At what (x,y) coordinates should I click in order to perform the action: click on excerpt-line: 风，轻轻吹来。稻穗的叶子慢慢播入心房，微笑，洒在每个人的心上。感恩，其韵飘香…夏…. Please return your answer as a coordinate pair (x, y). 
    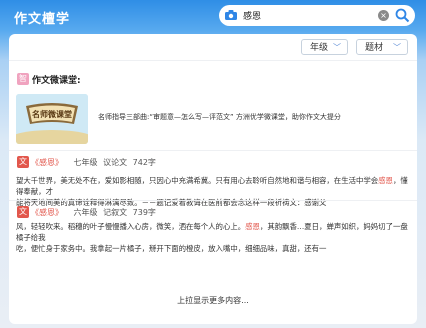
    Looking at the image, I should click on (212, 232).